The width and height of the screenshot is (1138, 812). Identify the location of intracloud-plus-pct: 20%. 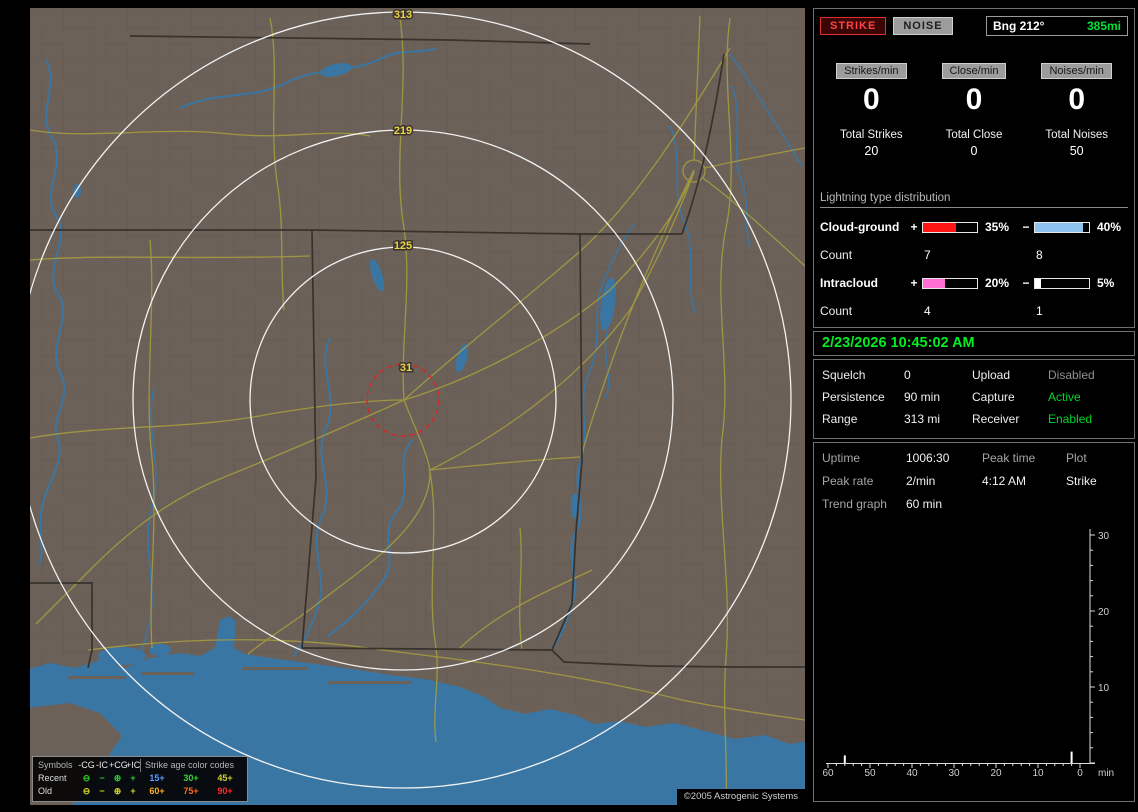
(997, 283).